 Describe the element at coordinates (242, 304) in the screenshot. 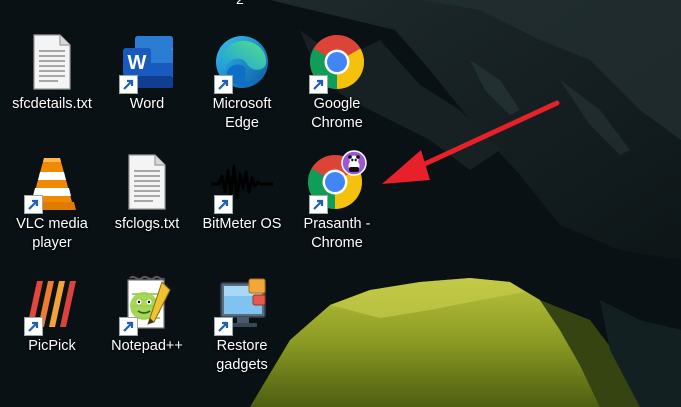

I see `restore-gadgets-icon` at that location.